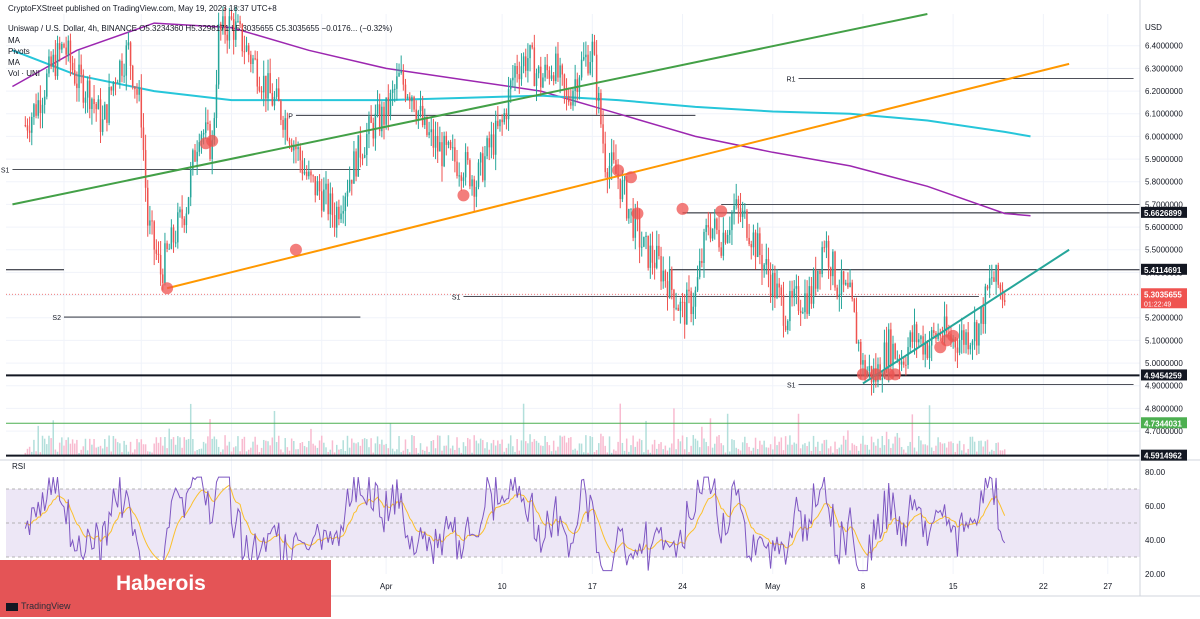 This screenshot has height=619, width=1200. What do you see at coordinates (1157, 304) in the screenshot?
I see `countdown-text: 01:22:49` at bounding box center [1157, 304].